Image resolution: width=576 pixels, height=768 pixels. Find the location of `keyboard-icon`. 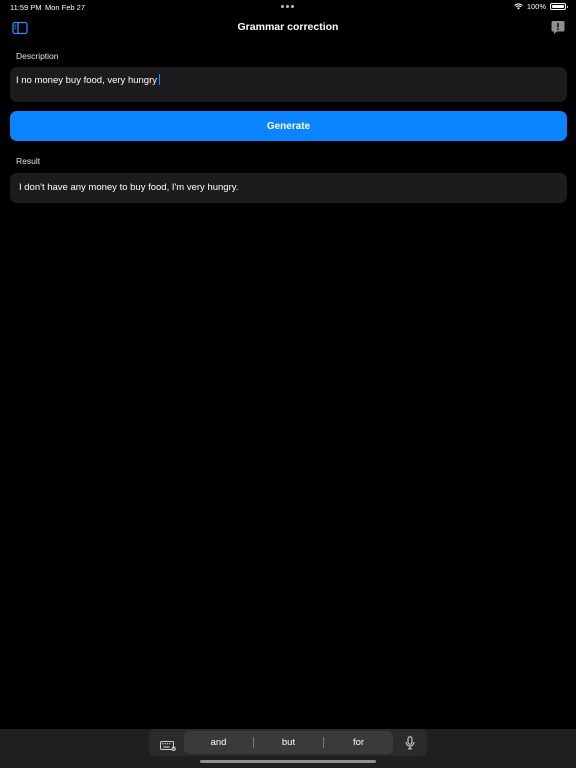

keyboard-icon is located at coordinates (168, 744).